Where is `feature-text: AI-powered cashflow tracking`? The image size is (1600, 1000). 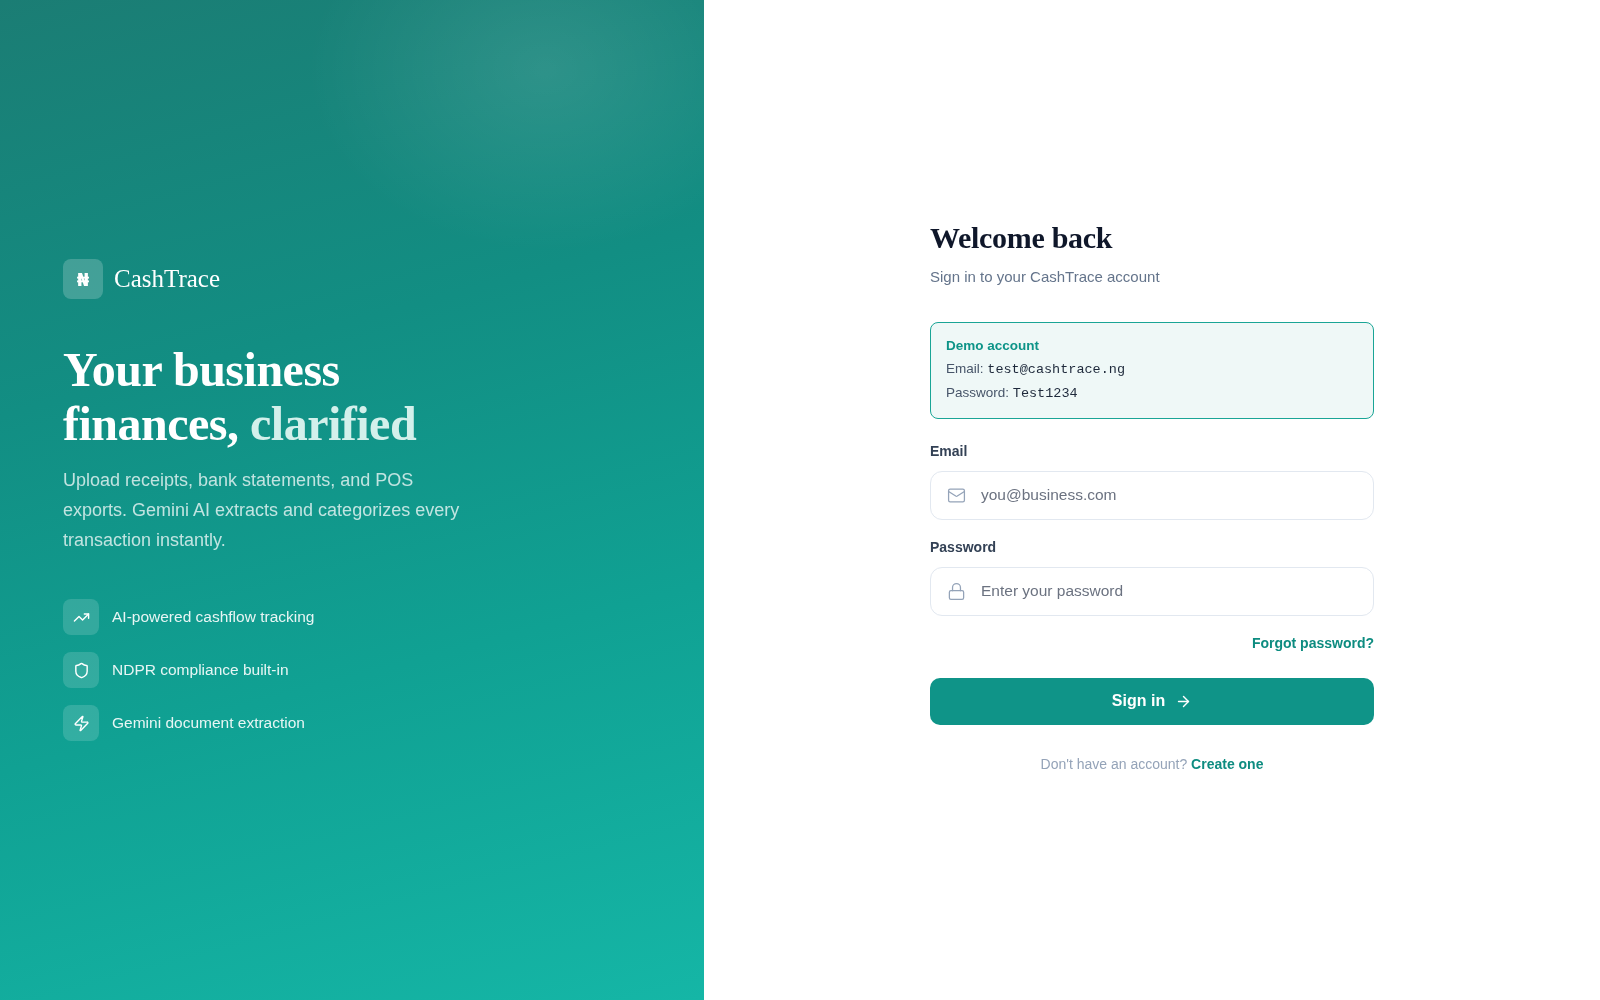 feature-text: AI-powered cashflow tracking is located at coordinates (213, 617).